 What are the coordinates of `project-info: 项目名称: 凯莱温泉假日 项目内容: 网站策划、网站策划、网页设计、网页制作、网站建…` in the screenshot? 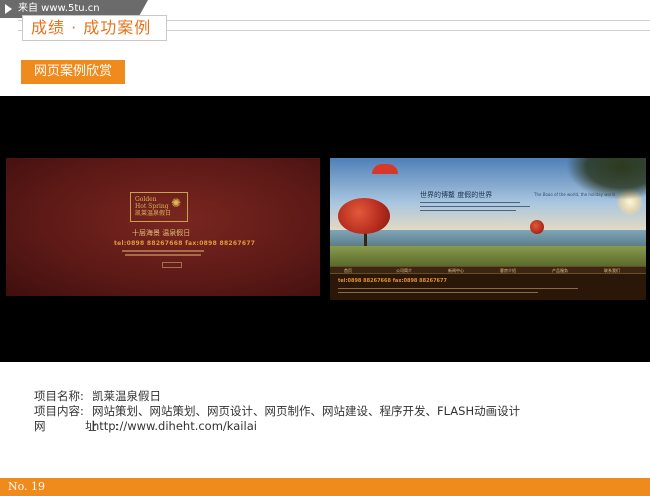 It's located at (277, 411).